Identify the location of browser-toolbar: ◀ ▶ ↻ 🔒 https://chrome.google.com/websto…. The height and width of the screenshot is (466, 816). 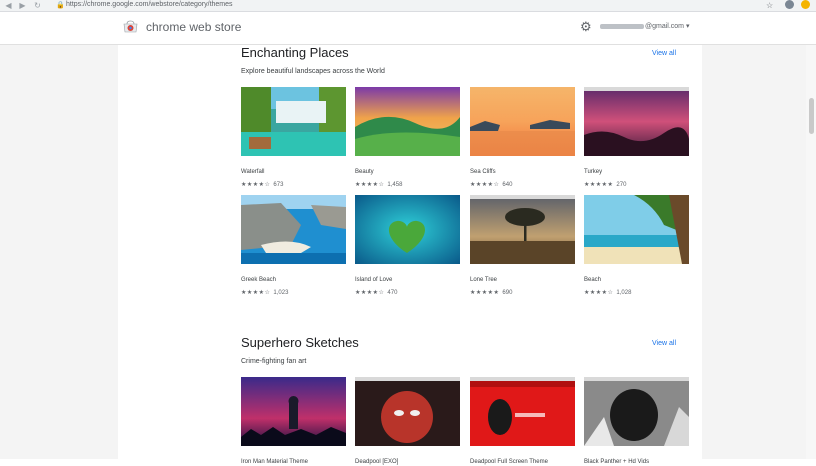
(408, 6).